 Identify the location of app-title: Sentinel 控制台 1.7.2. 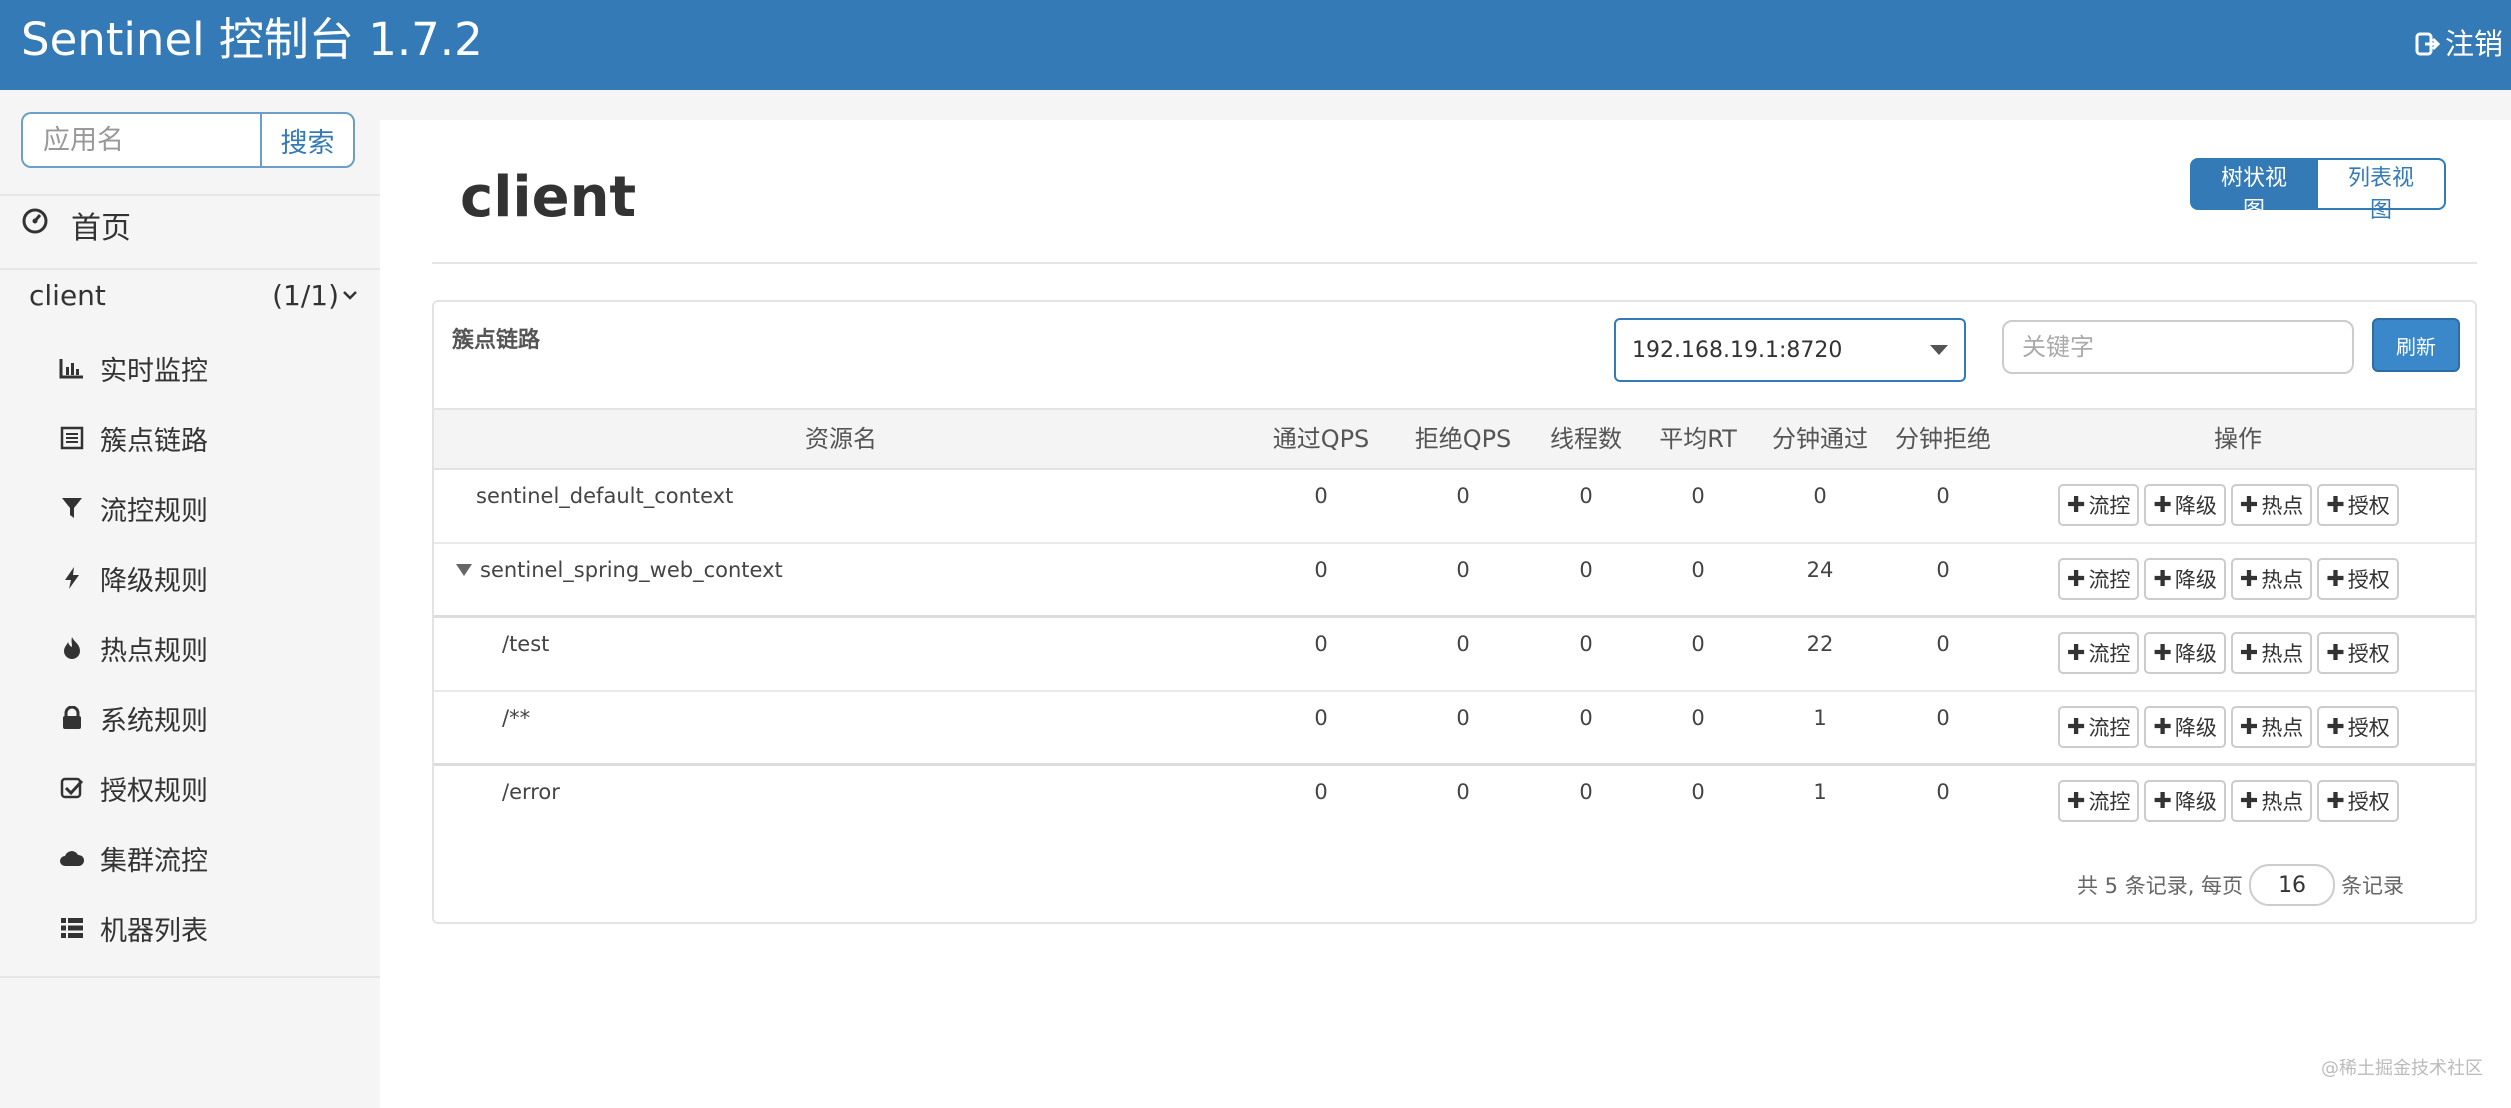
(252, 40).